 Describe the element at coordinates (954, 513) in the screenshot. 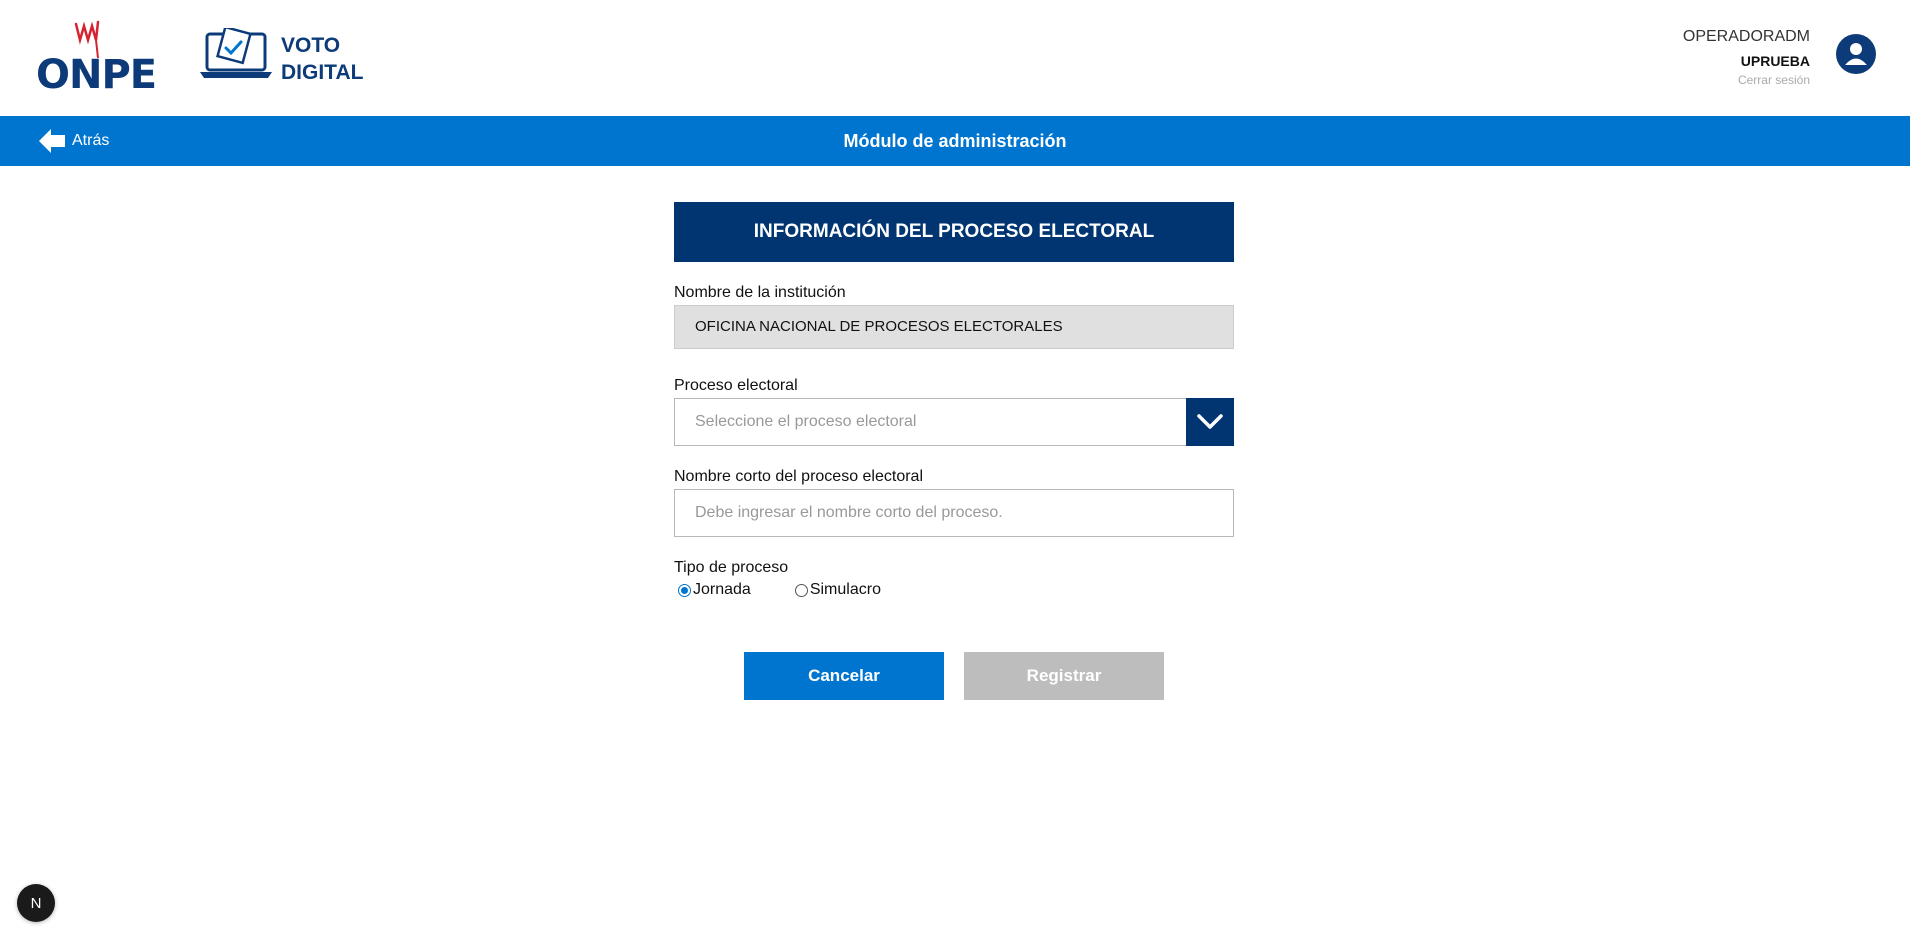

I see `short-name-input` at that location.